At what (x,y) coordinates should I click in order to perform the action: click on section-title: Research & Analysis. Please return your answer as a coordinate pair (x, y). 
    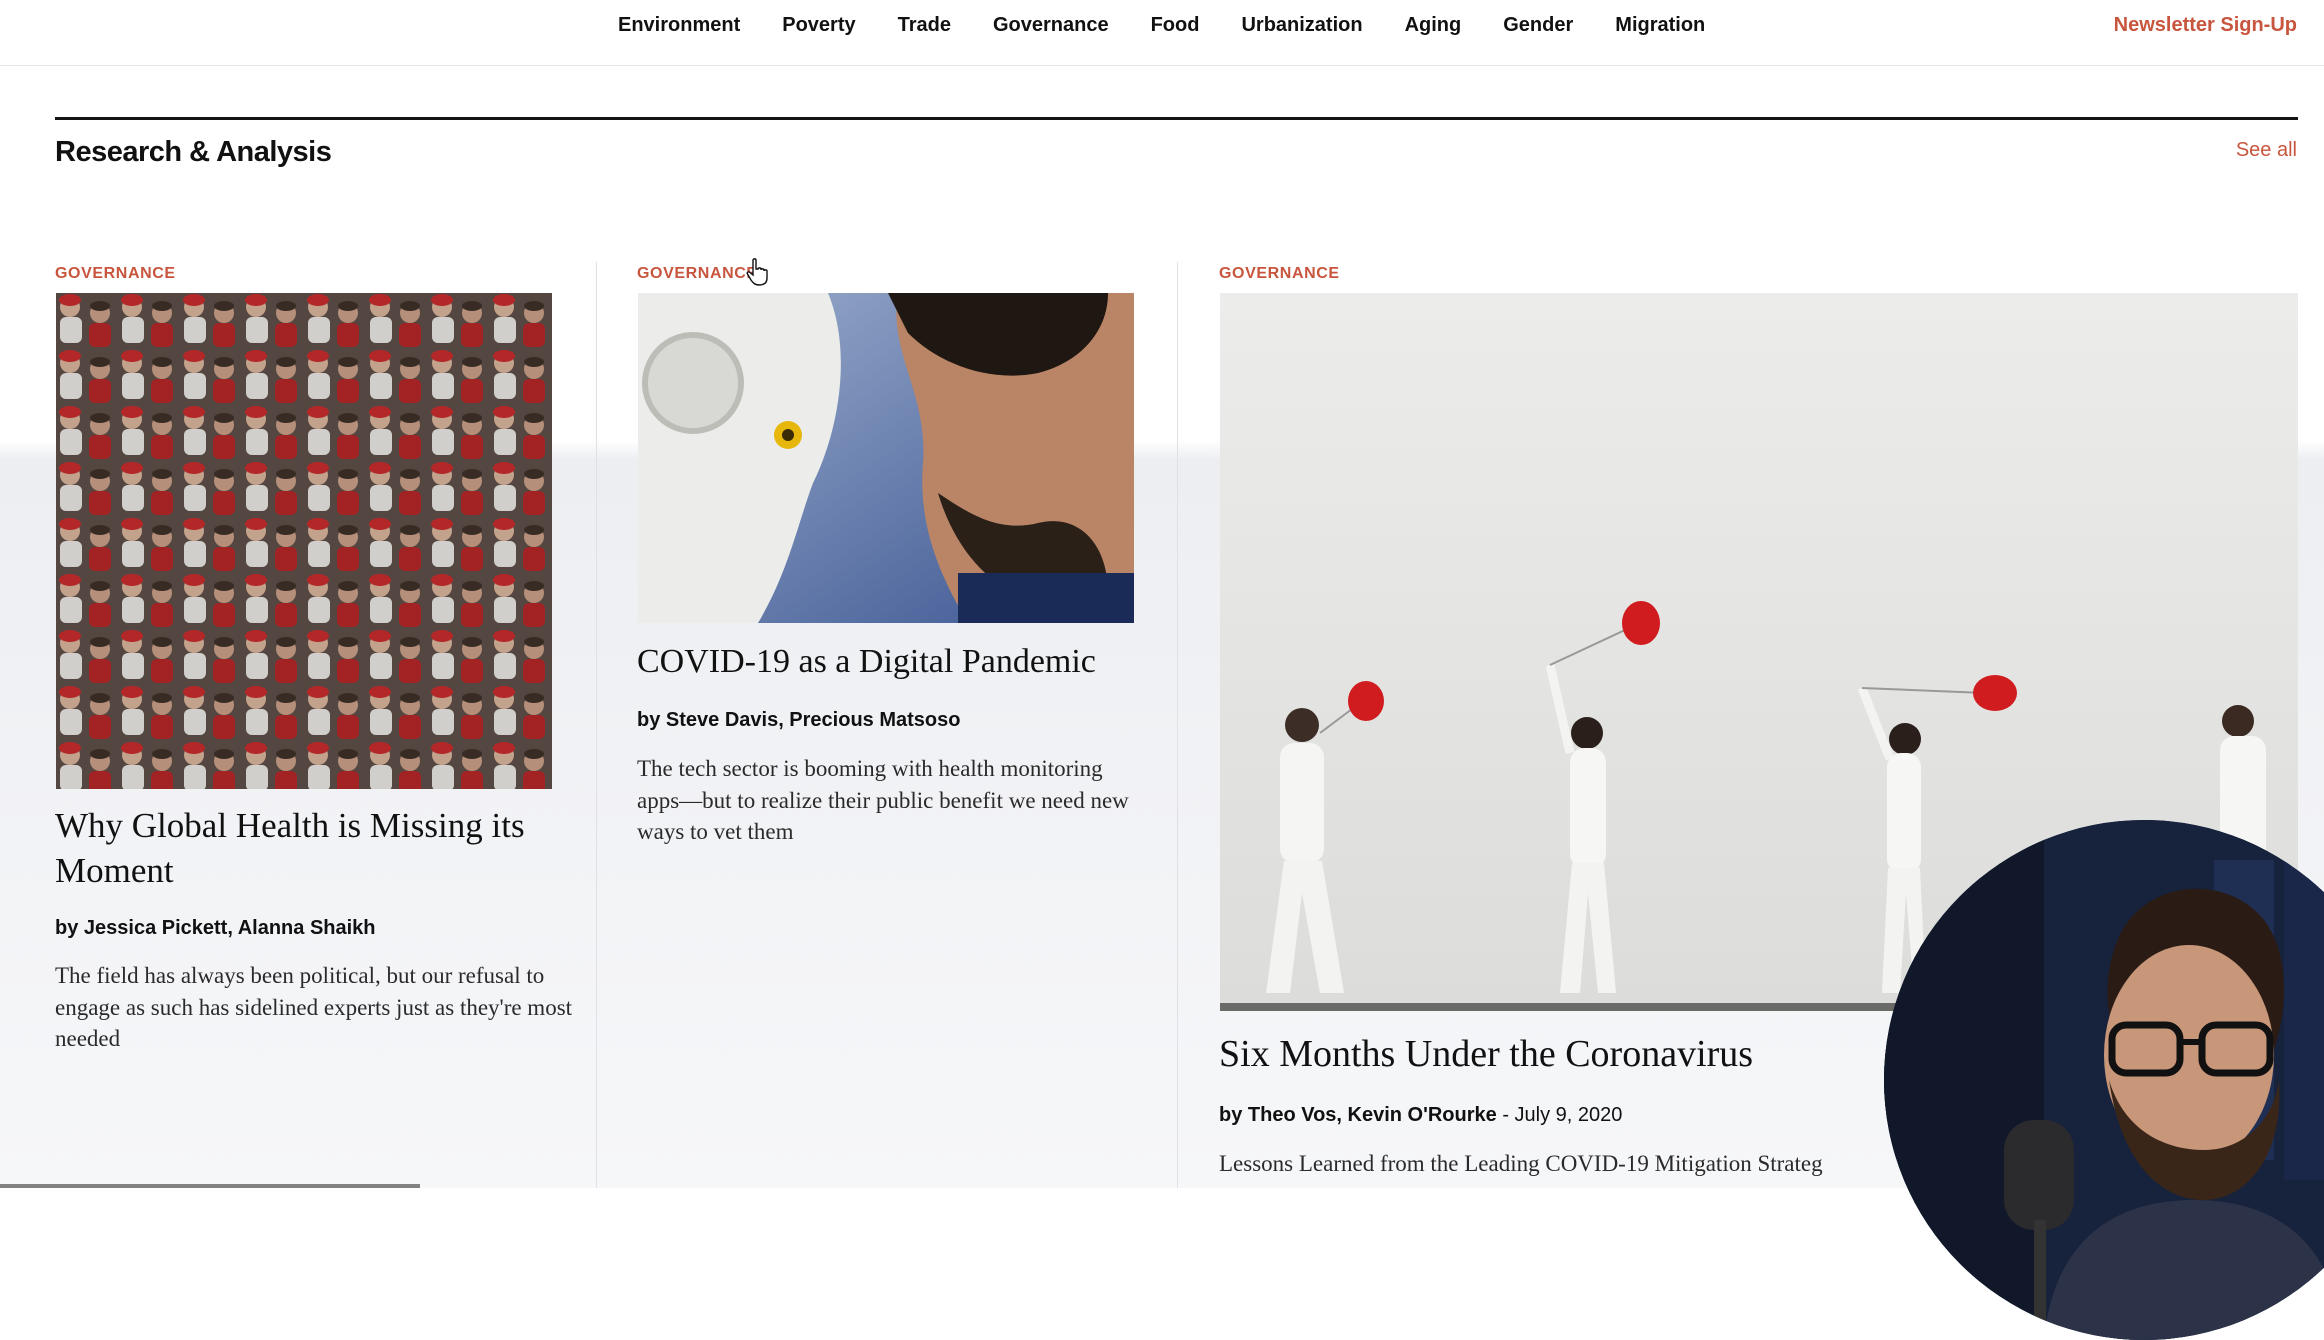
    Looking at the image, I should click on (193, 152).